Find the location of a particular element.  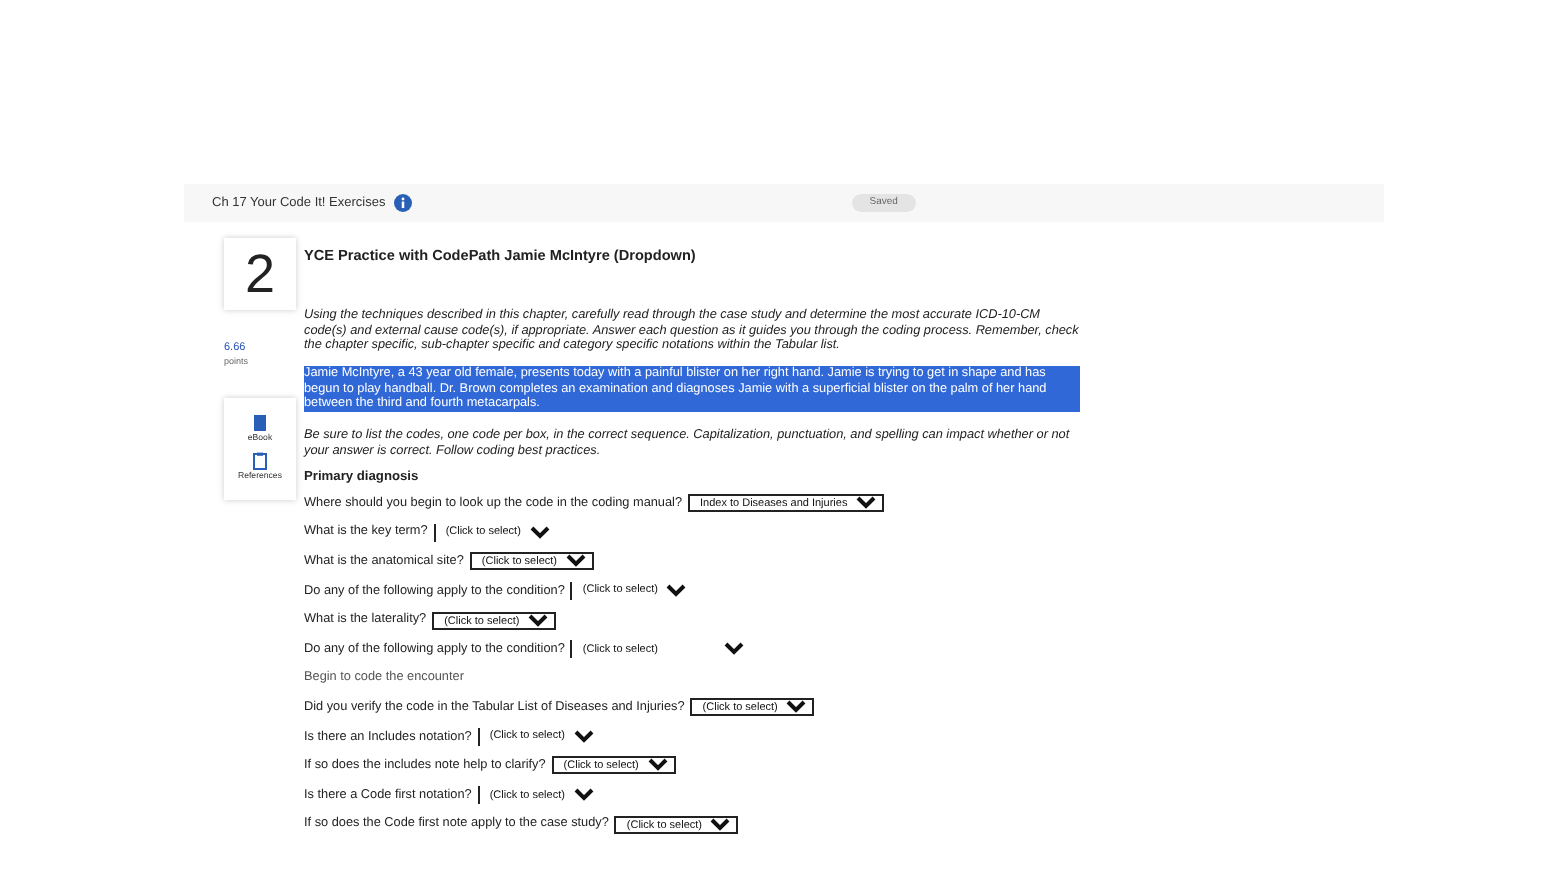

clipboard-icon is located at coordinates (260, 461).